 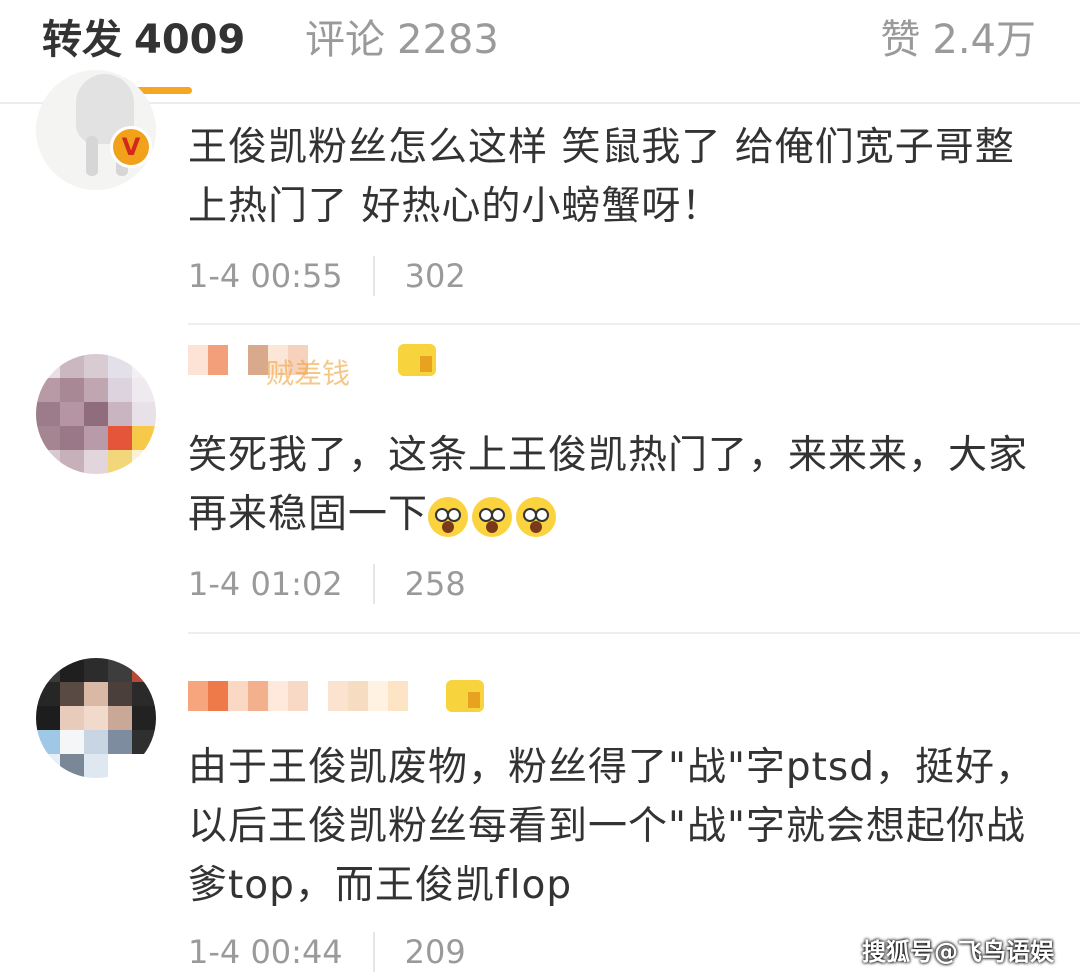 I want to click on comment-meta: 1-4 01:02 258, so click(x=327, y=584).